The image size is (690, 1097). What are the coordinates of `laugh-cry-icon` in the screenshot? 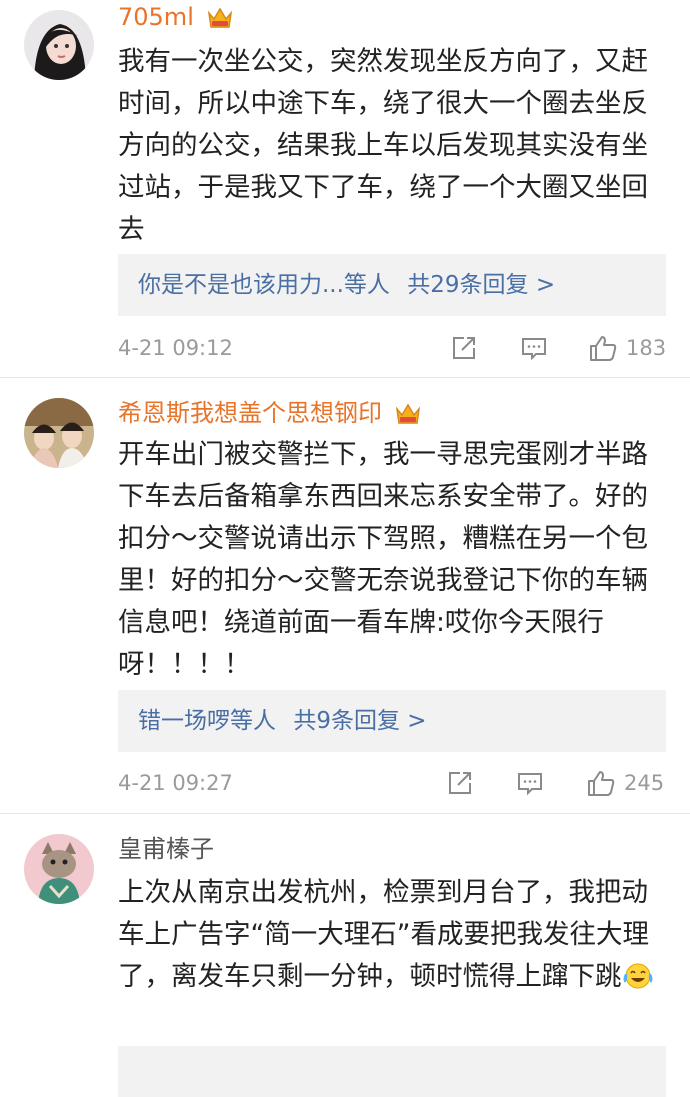 It's located at (637, 976).